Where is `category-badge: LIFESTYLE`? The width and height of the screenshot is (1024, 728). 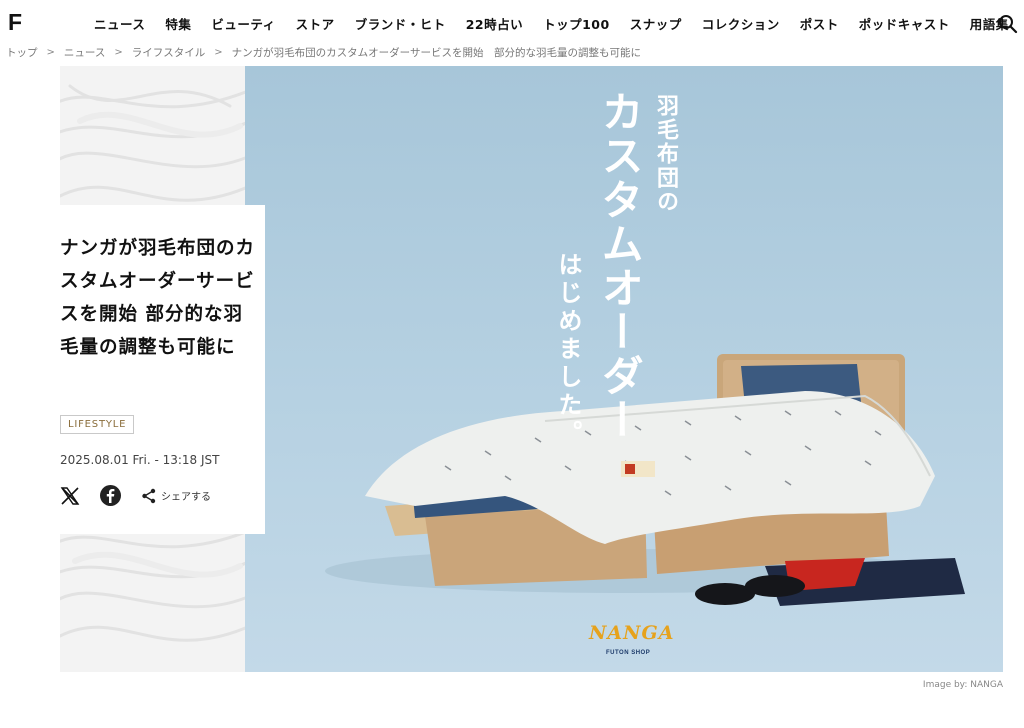
category-badge: LIFESTYLE is located at coordinates (97, 424).